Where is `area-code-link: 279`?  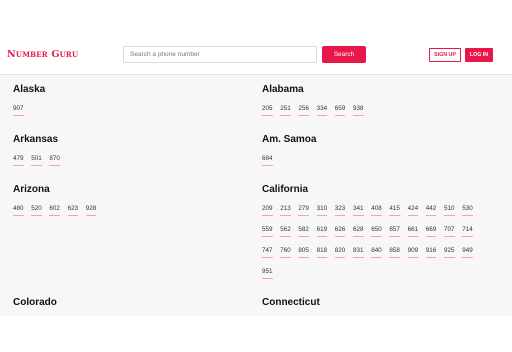 area-code-link: 279 is located at coordinates (303, 210).